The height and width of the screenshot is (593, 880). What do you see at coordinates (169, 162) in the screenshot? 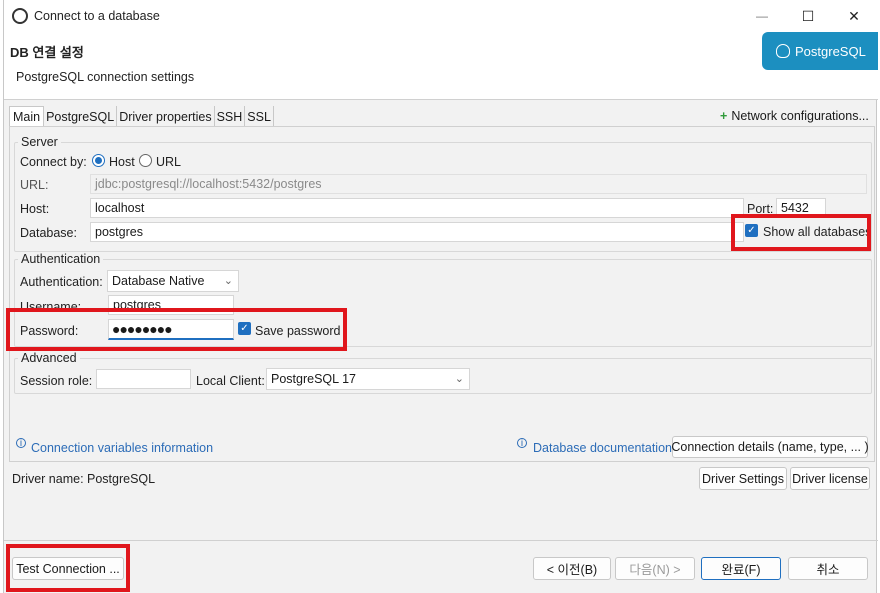
I see `url-radio-label: URL` at bounding box center [169, 162].